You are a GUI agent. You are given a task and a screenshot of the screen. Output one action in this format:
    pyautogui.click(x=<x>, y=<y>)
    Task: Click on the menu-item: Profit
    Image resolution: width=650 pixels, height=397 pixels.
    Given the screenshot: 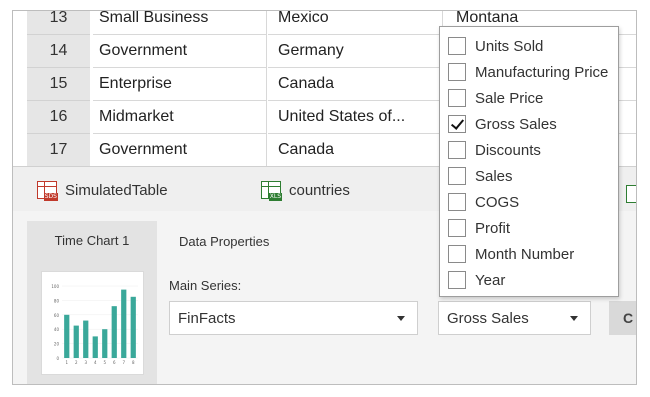 What is the action you would take?
    pyautogui.click(x=479, y=228)
    